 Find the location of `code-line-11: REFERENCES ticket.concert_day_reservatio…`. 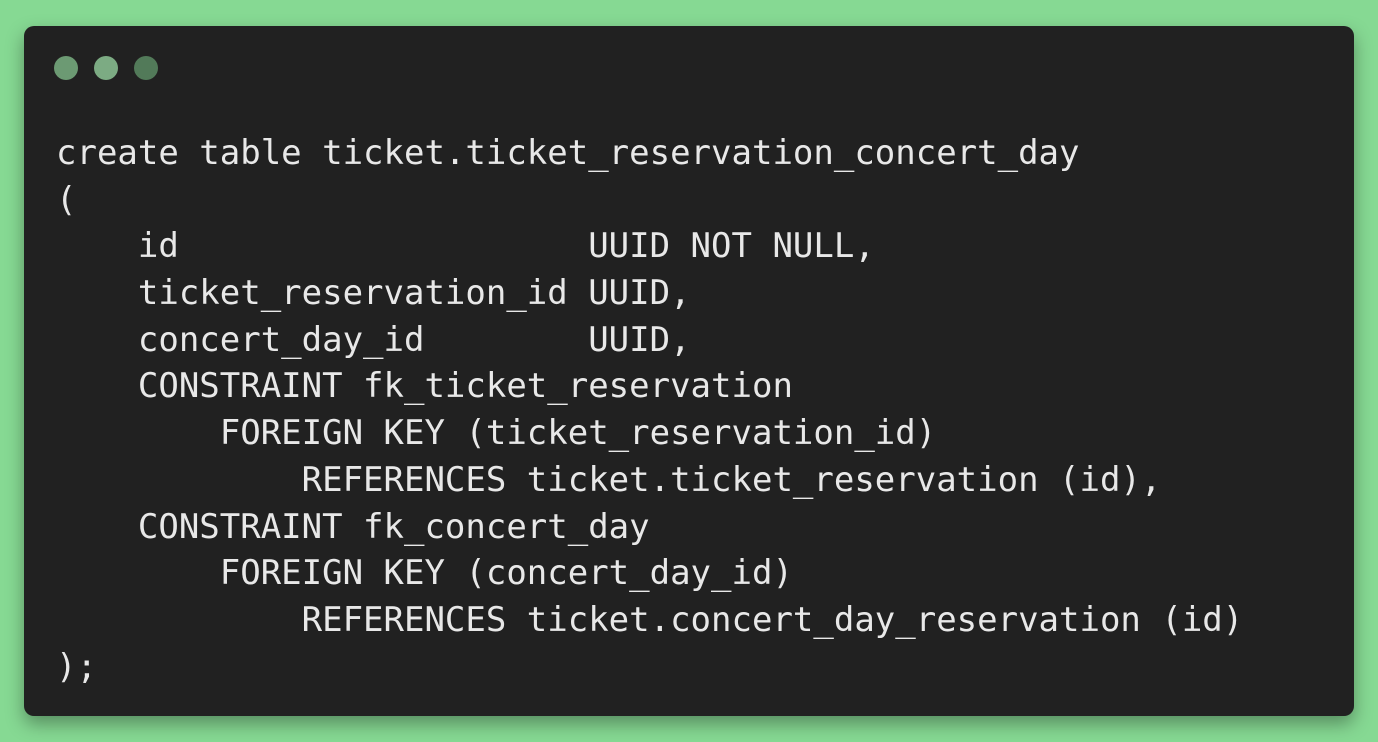

code-line-11: REFERENCES ticket.concert_day_reservatio… is located at coordinates (650, 619).